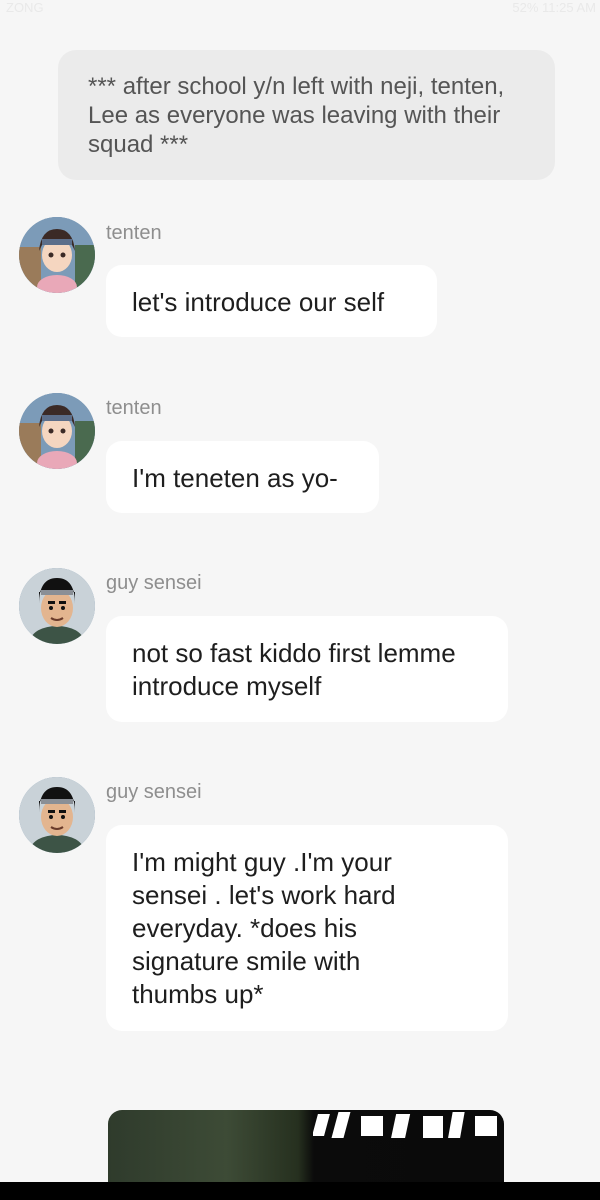 This screenshot has width=600, height=1200. I want to click on navigation-bar, so click(300, 1191).